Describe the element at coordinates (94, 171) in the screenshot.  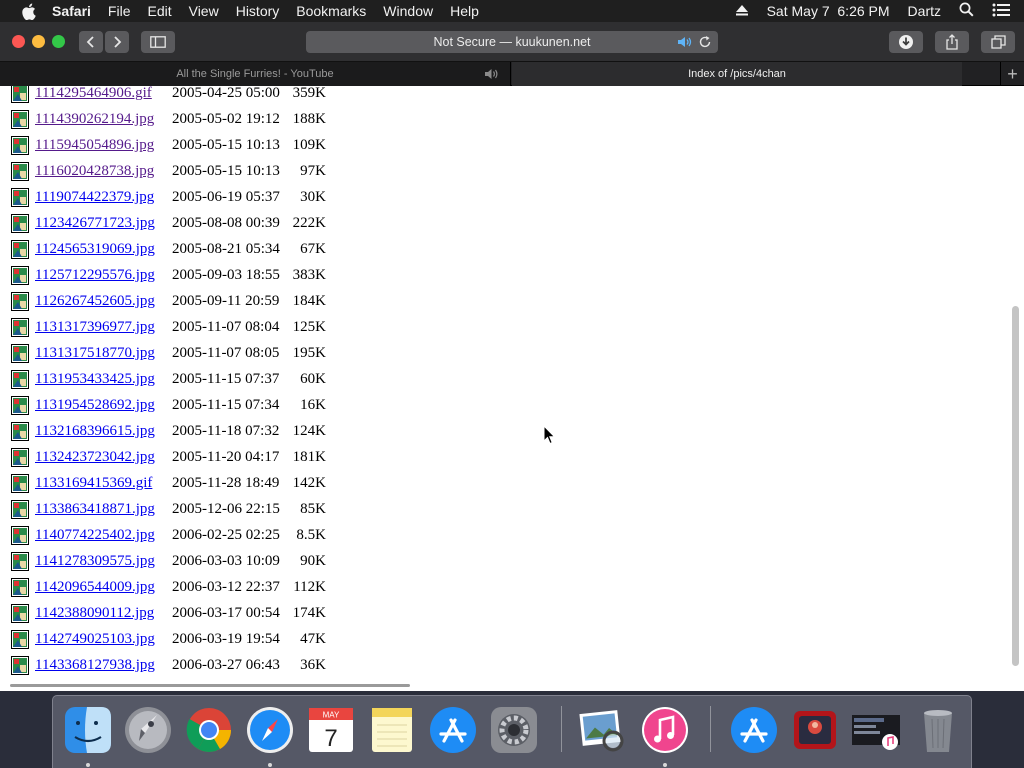
I see `file-link: 1116020428738.jpg` at that location.